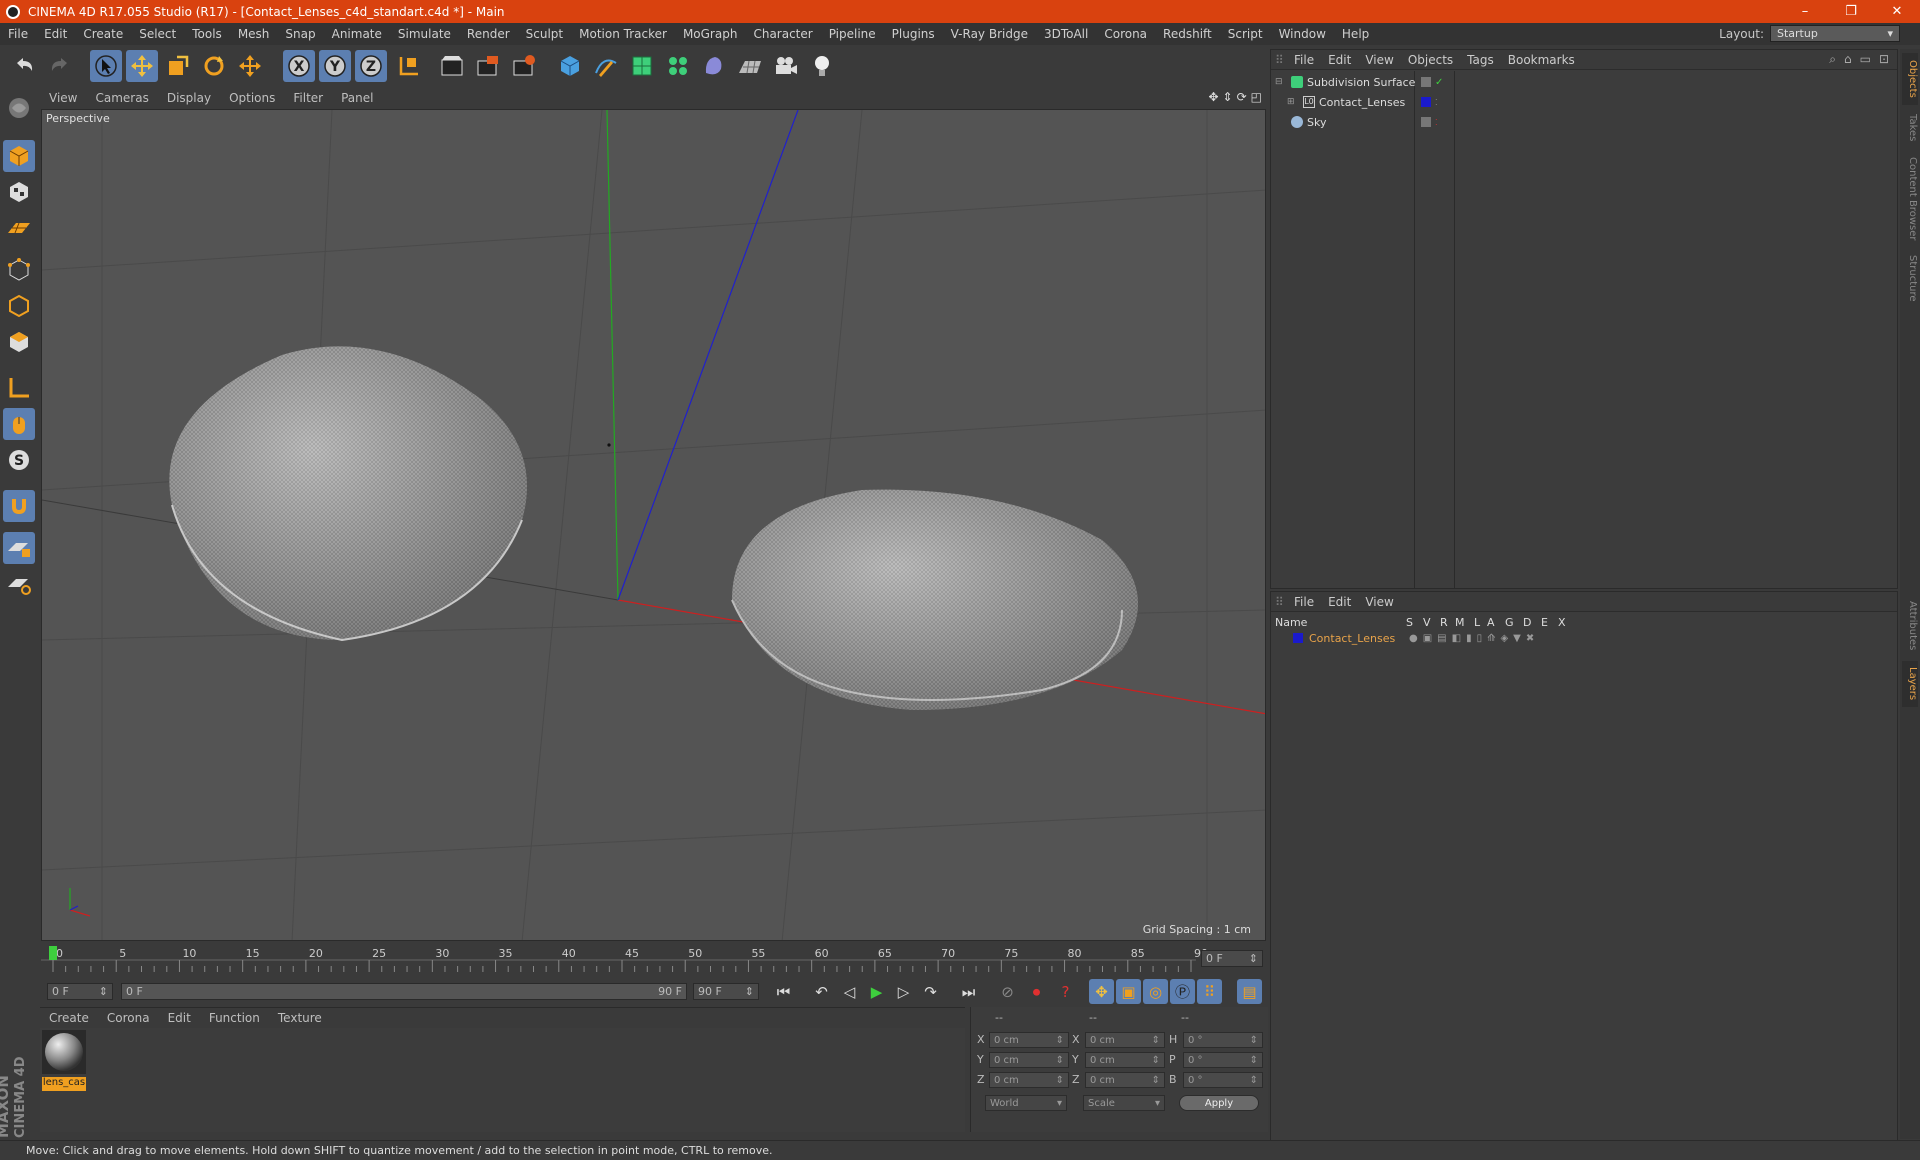 This screenshot has height=1160, width=1920. I want to click on object-row-contact-lenses: ⊞ L0 Contact_Lenses ⁚, so click(1584, 102).